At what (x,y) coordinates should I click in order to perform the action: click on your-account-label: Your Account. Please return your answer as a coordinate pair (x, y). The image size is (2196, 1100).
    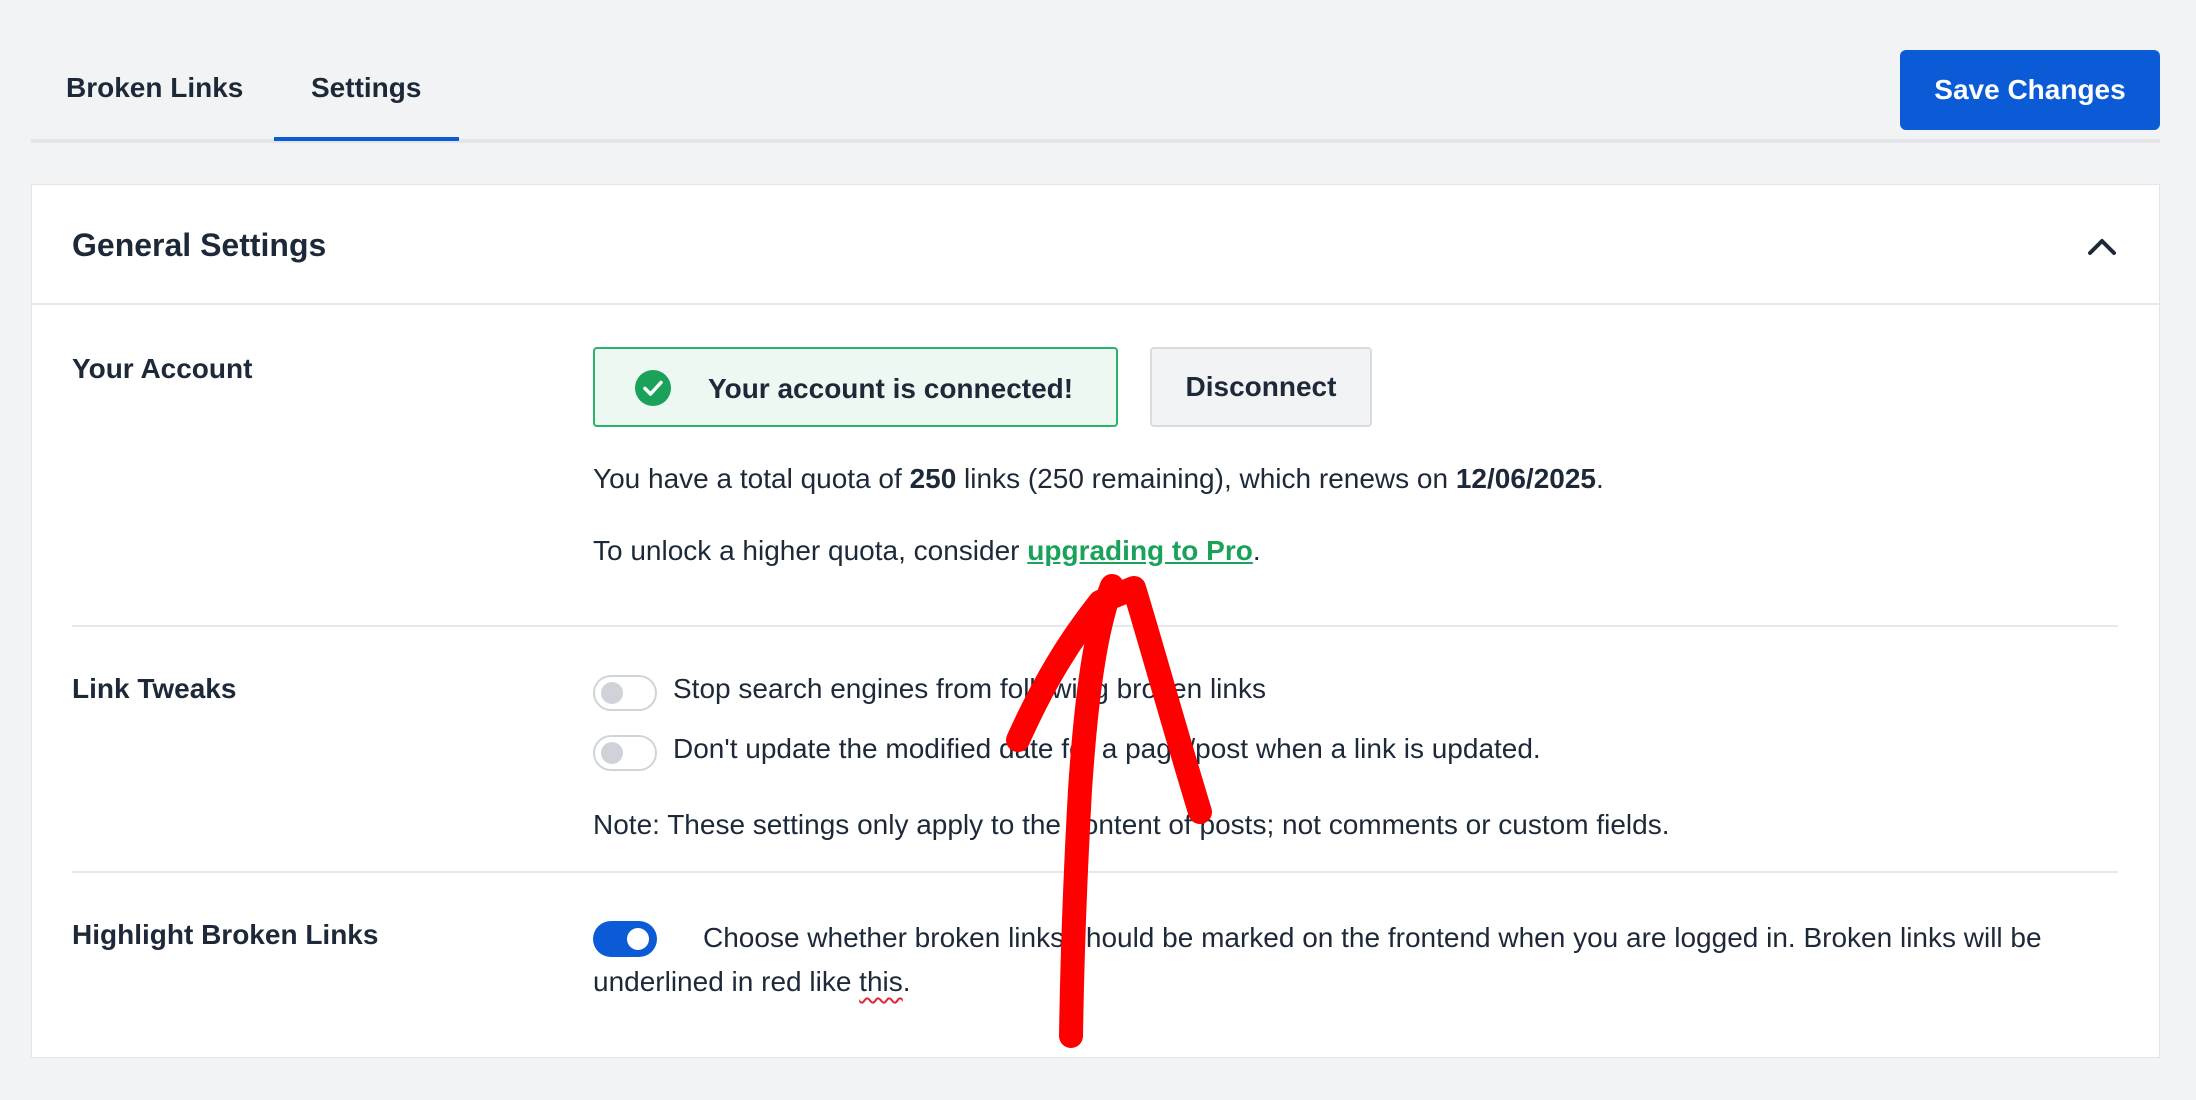
    Looking at the image, I should click on (162, 368).